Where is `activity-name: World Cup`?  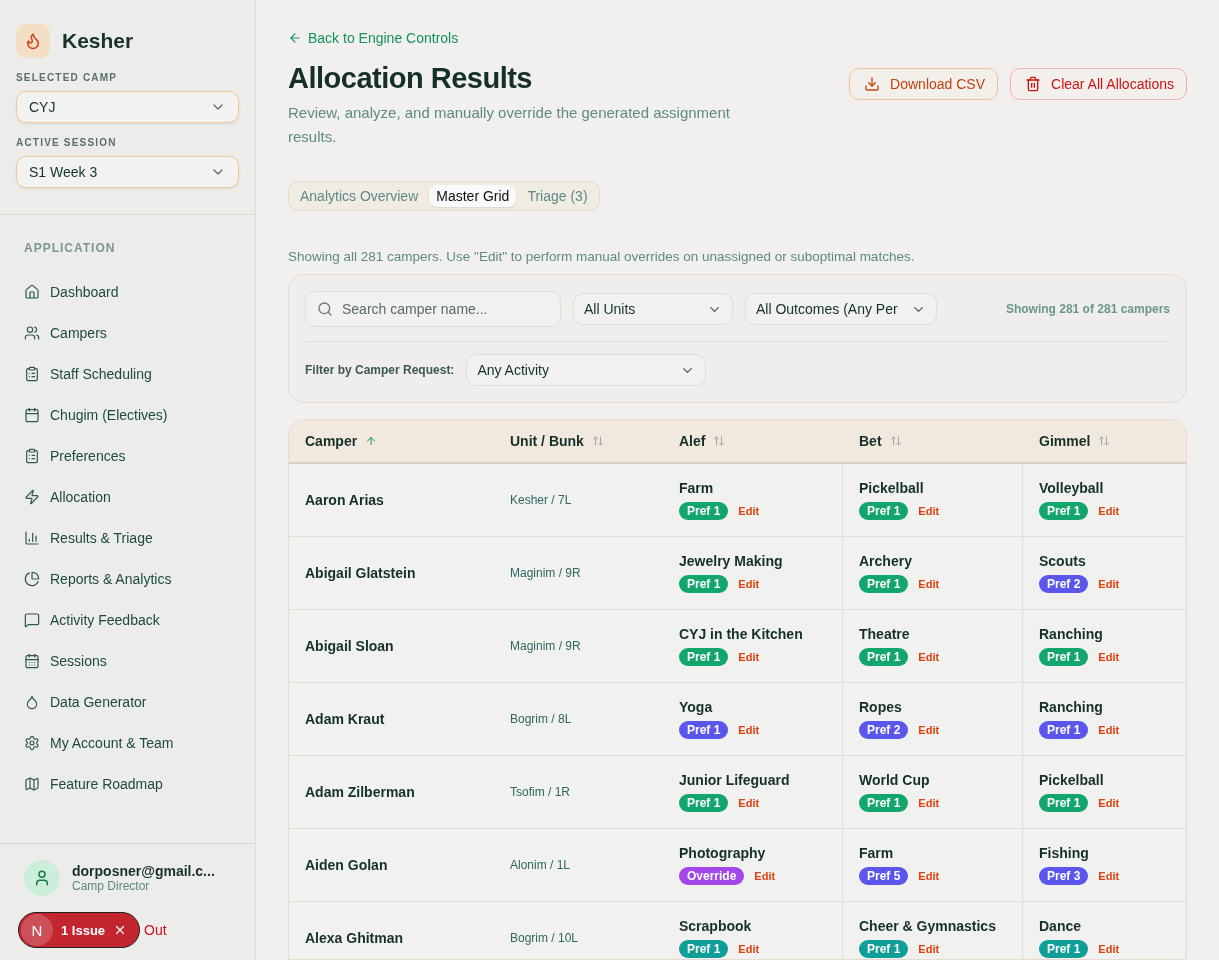
activity-name: World Cup is located at coordinates (895, 780).